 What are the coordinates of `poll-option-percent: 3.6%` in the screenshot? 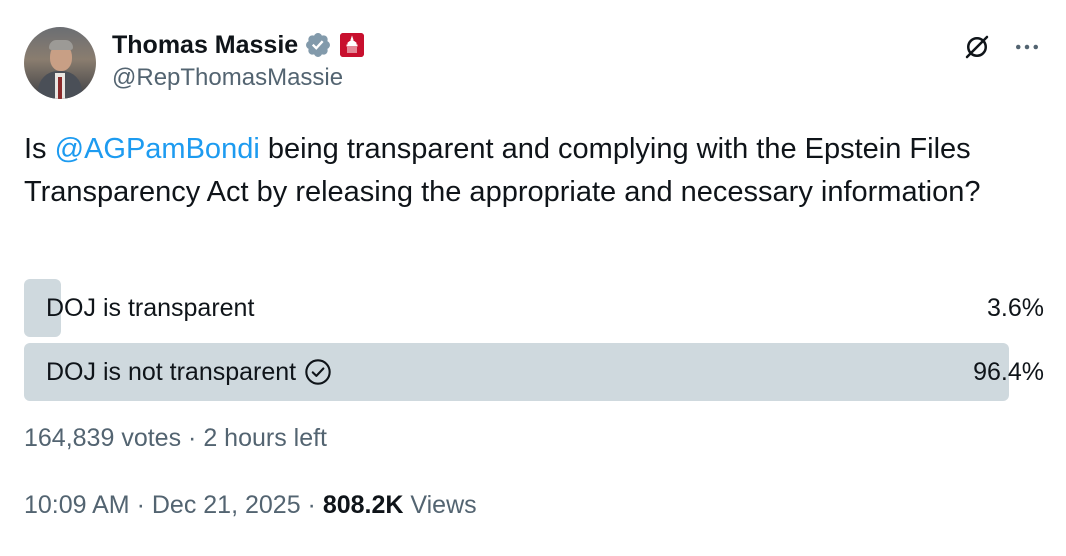 It's located at (1015, 307).